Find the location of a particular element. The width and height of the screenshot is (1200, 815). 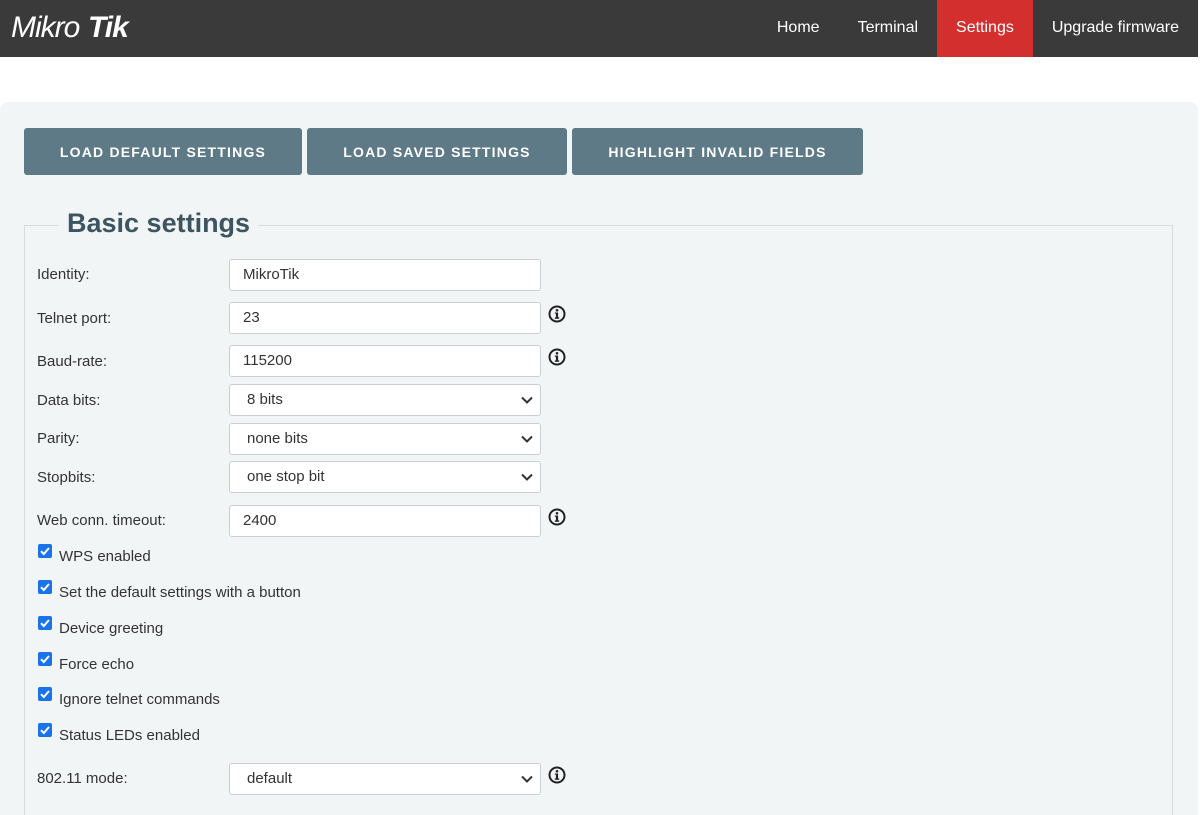

mikrotik-logo: Mikro Tik is located at coordinates (79, 26).